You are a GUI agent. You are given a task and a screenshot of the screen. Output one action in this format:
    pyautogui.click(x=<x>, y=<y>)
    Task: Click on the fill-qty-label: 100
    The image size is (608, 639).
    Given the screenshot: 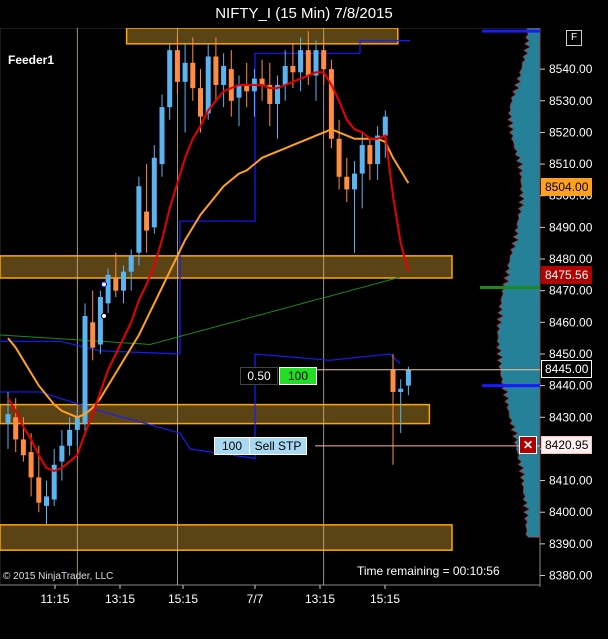 What is the action you would take?
    pyautogui.click(x=298, y=376)
    